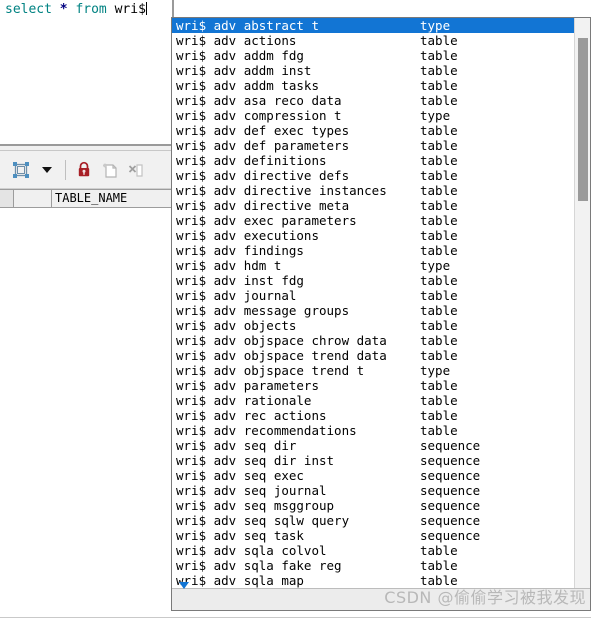 The width and height of the screenshot is (591, 621). Describe the element at coordinates (244, 400) in the screenshot. I see `autocomplete-item-name: wri$ adv rationale` at that location.